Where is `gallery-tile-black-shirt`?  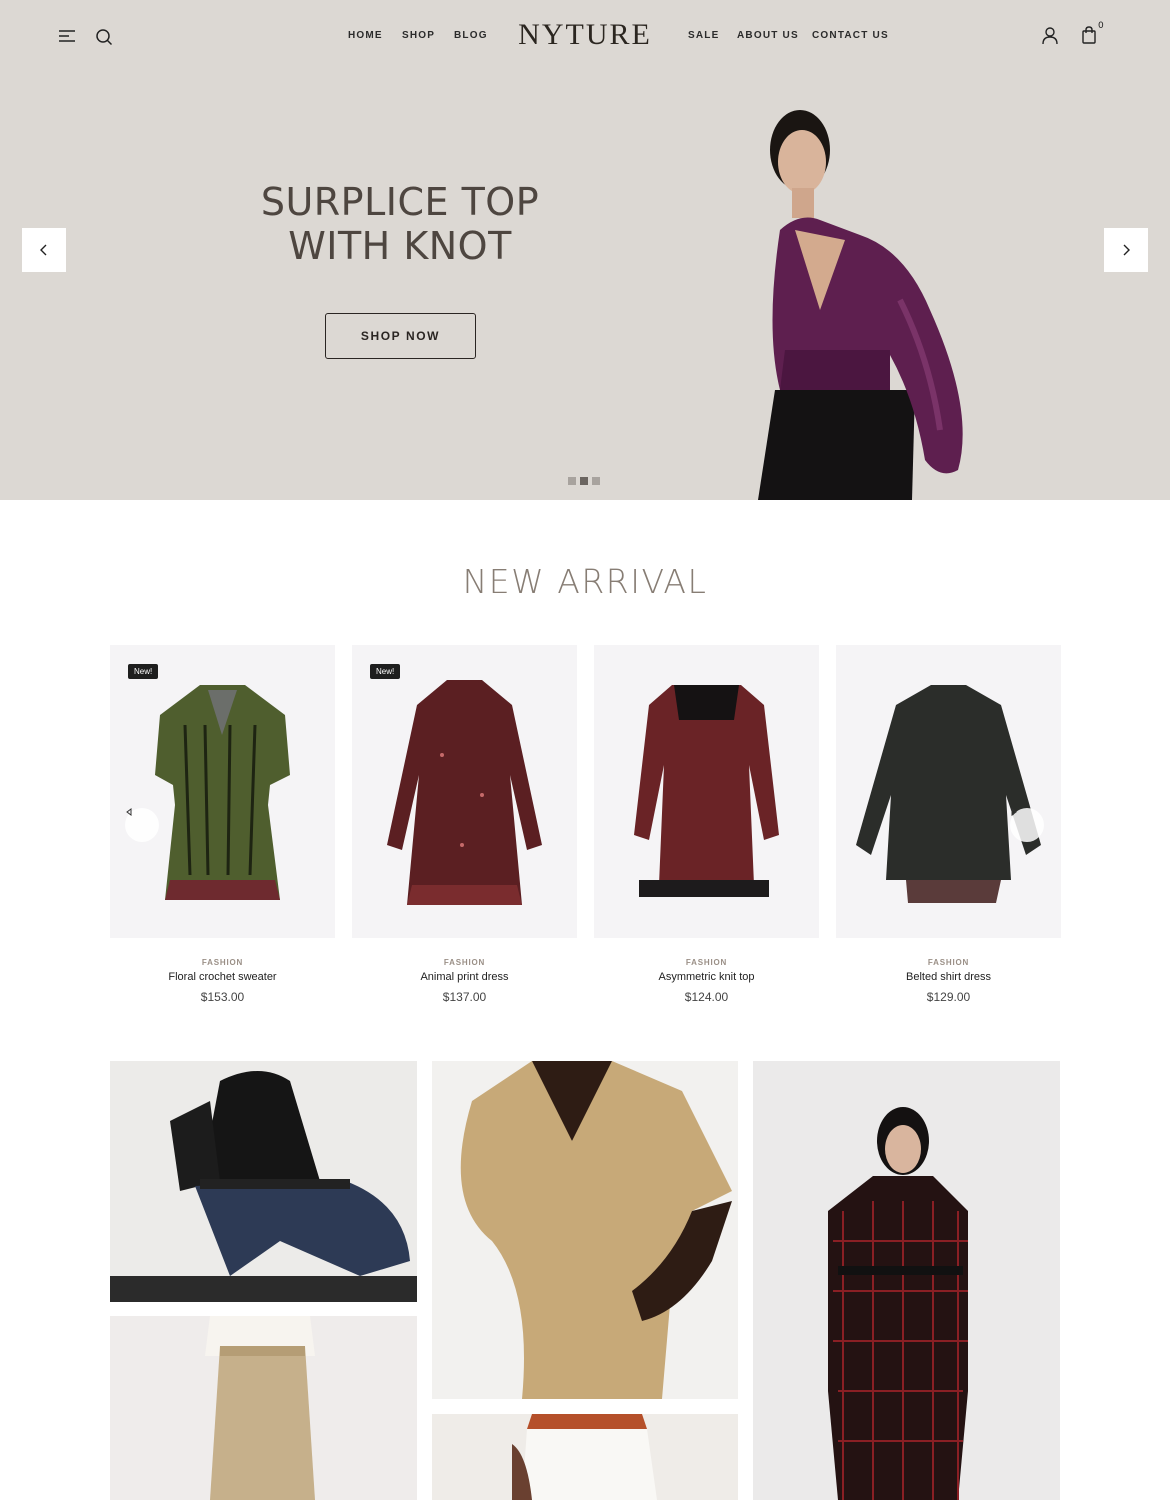
gallery-tile-black-shirt is located at coordinates (263, 1181).